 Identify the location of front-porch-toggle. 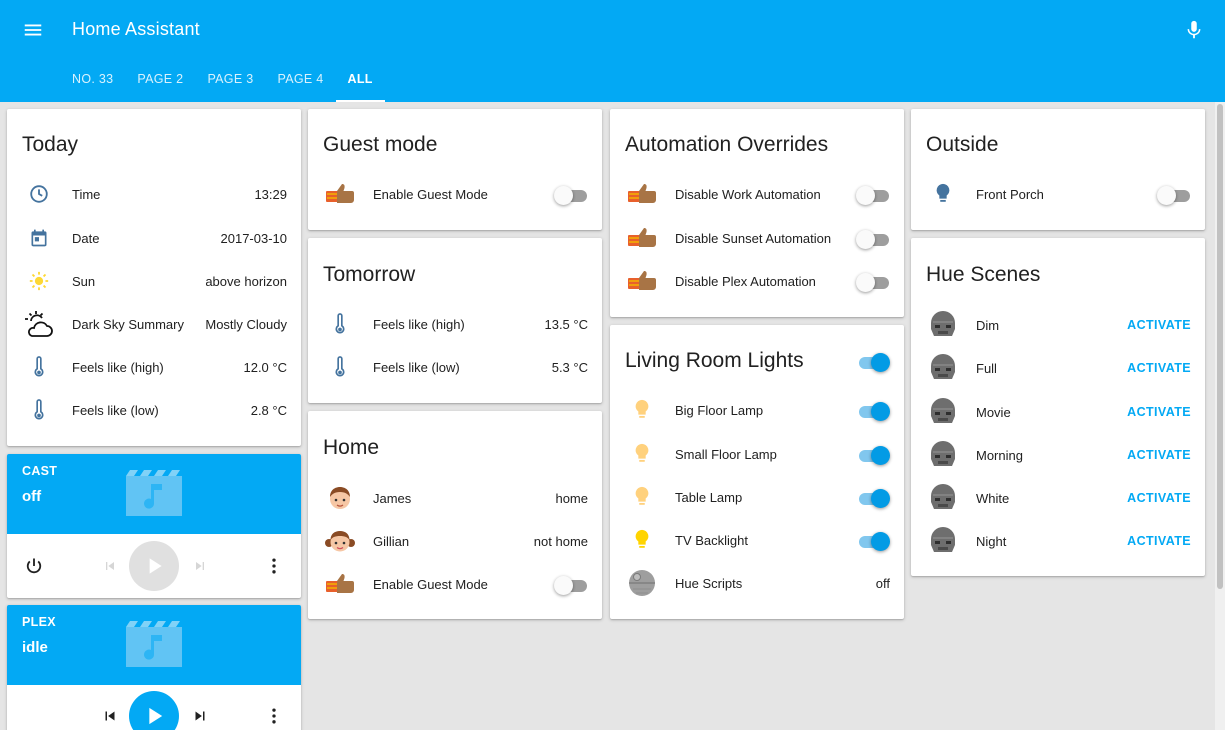
(1174, 194).